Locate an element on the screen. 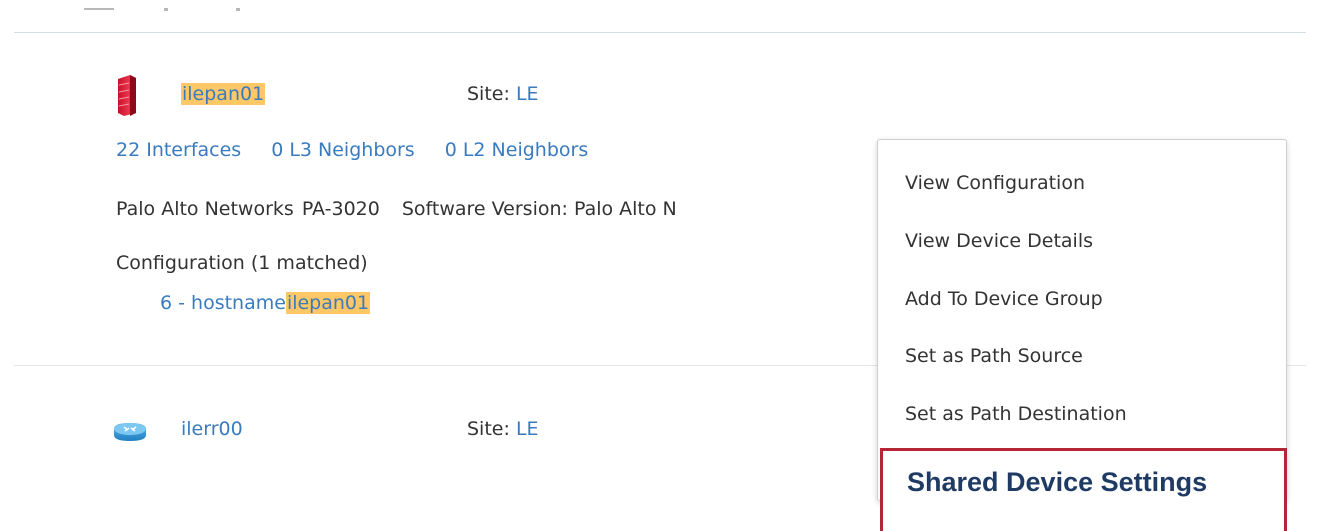 This screenshot has height=531, width=1320. menu-item-set-path-source: Set as Path Source is located at coordinates (994, 356).